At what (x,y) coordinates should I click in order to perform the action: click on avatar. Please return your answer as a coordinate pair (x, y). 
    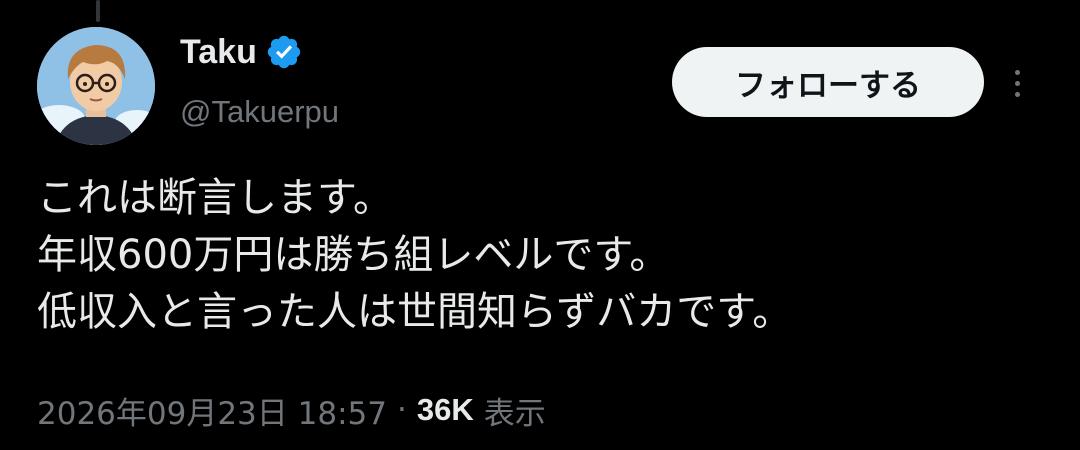
    Looking at the image, I should click on (96, 86).